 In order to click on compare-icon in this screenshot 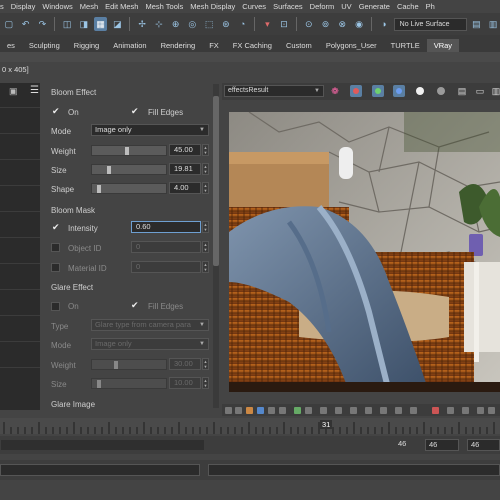, I will do `click(368, 410)`.